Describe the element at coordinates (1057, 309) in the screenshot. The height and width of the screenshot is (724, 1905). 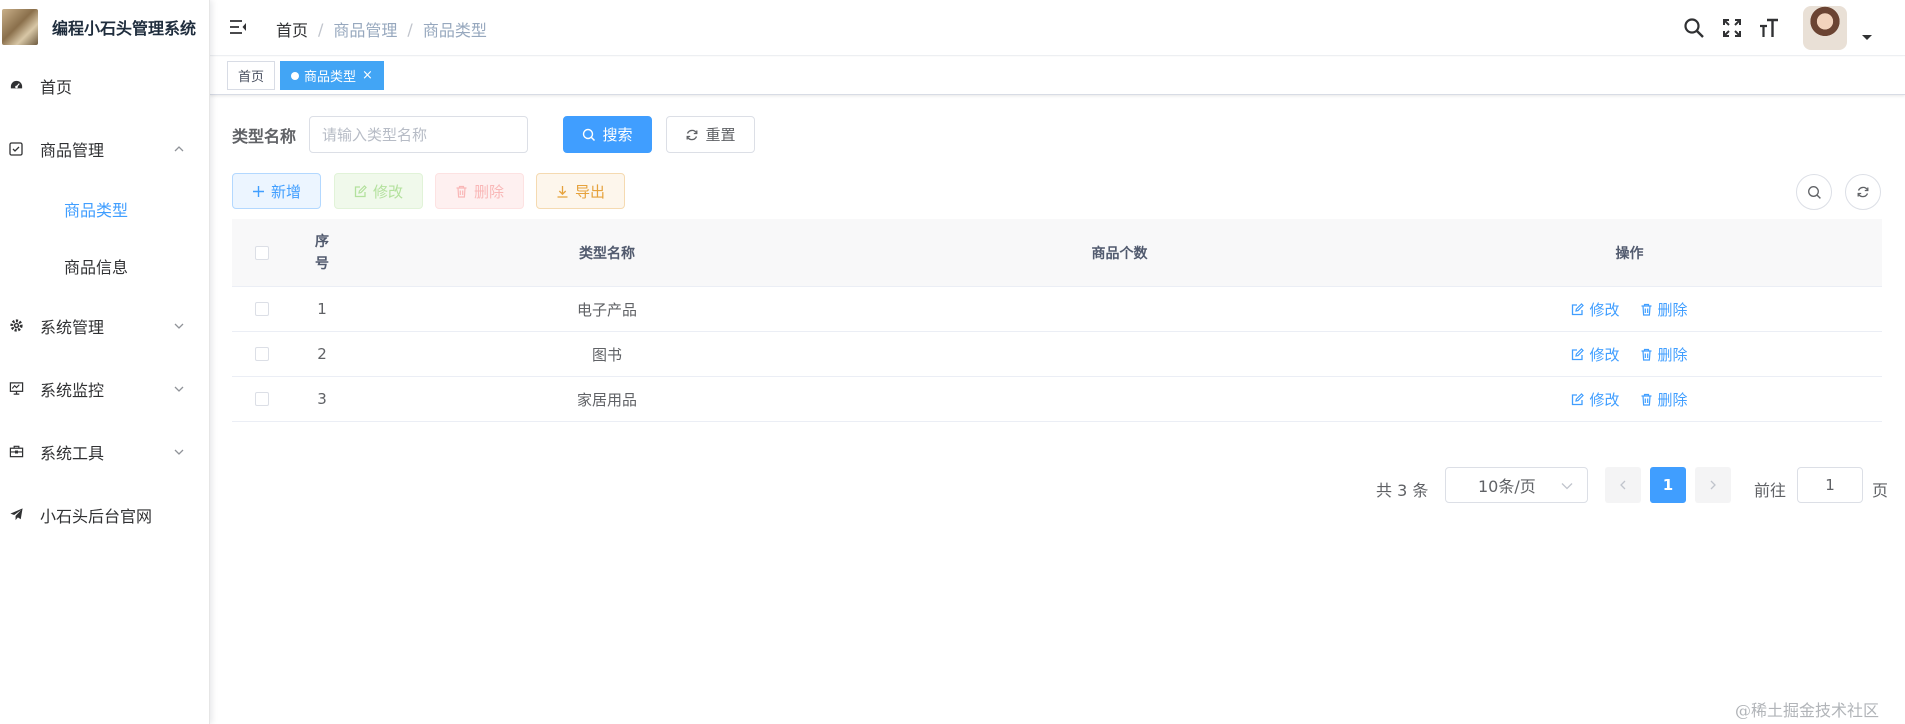
I see `table-row: 1 电子产品 修改 删除` at that location.